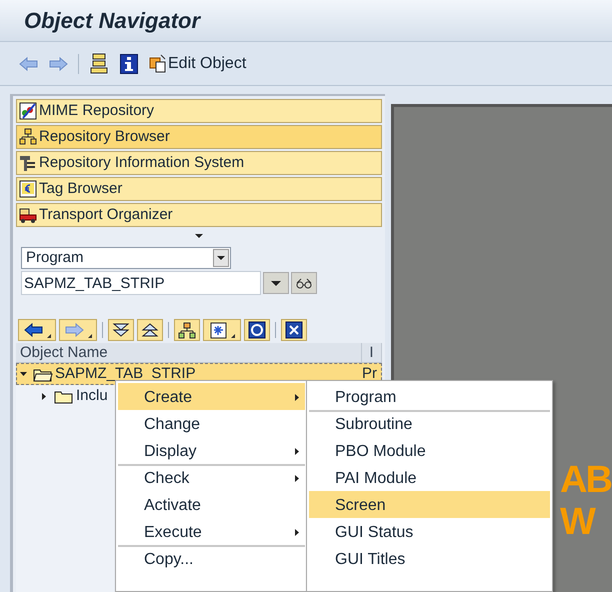 The image size is (612, 592). I want to click on tree-item-label: Inclu, so click(92, 396).